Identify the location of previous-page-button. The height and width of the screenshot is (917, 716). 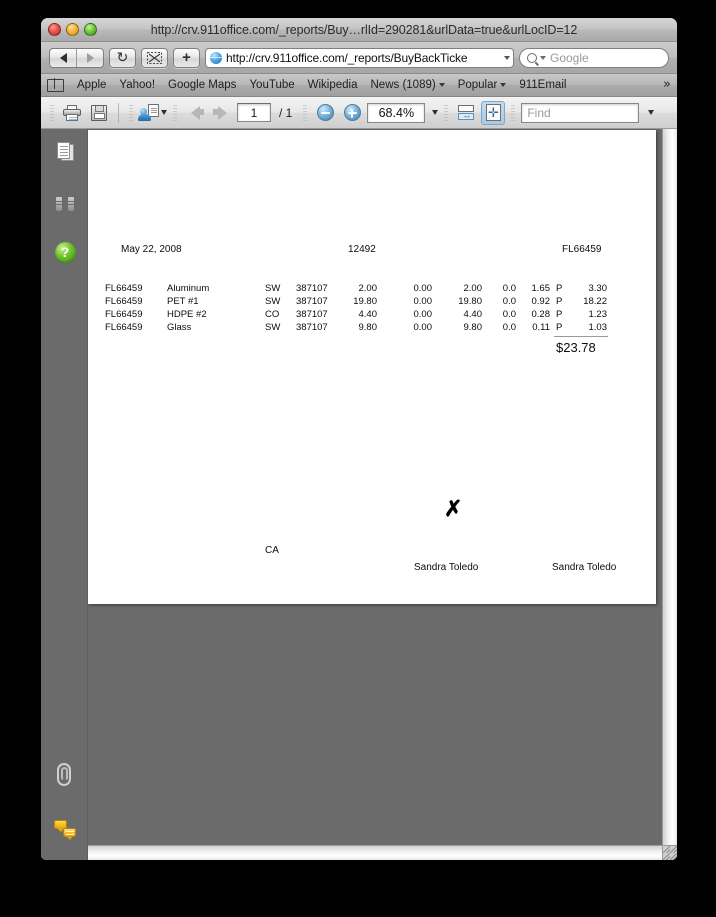
(195, 113).